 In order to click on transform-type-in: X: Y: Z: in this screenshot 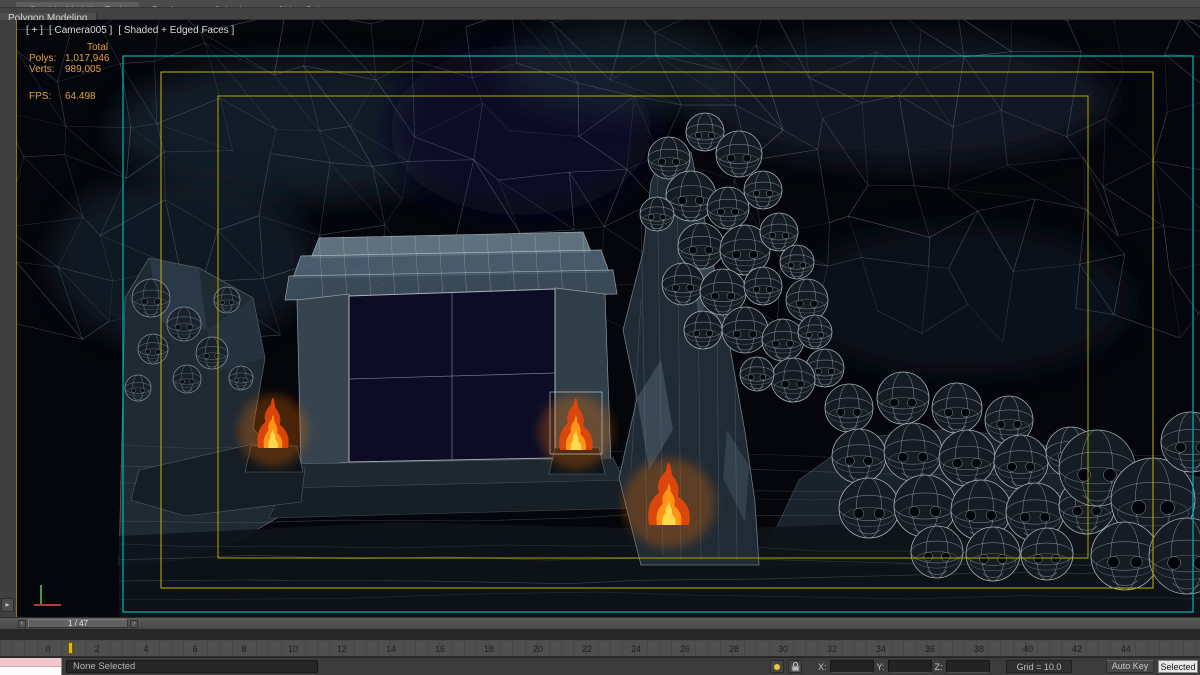, I will do `click(904, 666)`.